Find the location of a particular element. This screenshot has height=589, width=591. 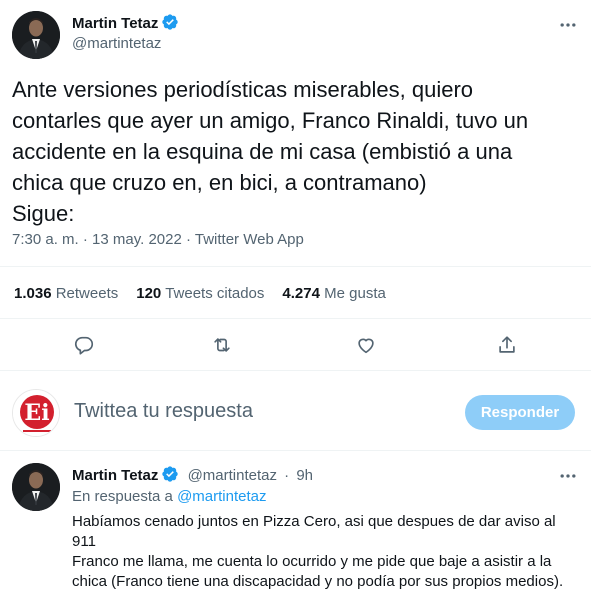

retweet-icon is located at coordinates (222, 345).